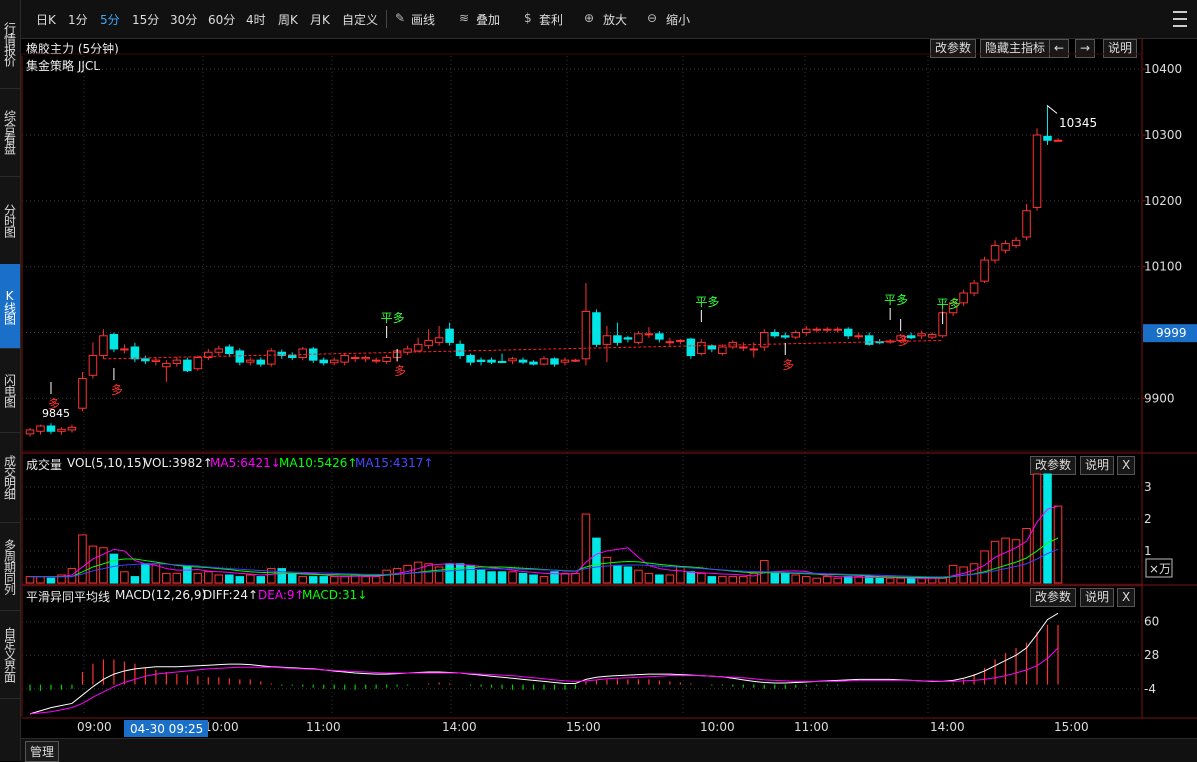 This screenshot has height=762, width=1197. Describe the element at coordinates (1151, 655) in the screenshot. I see `macd-tick-label: 28` at that location.